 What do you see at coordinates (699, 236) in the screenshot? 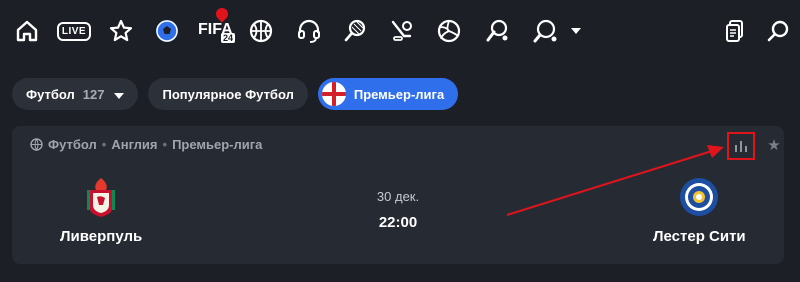
I see `away-team-name: Лестер Сити` at bounding box center [699, 236].